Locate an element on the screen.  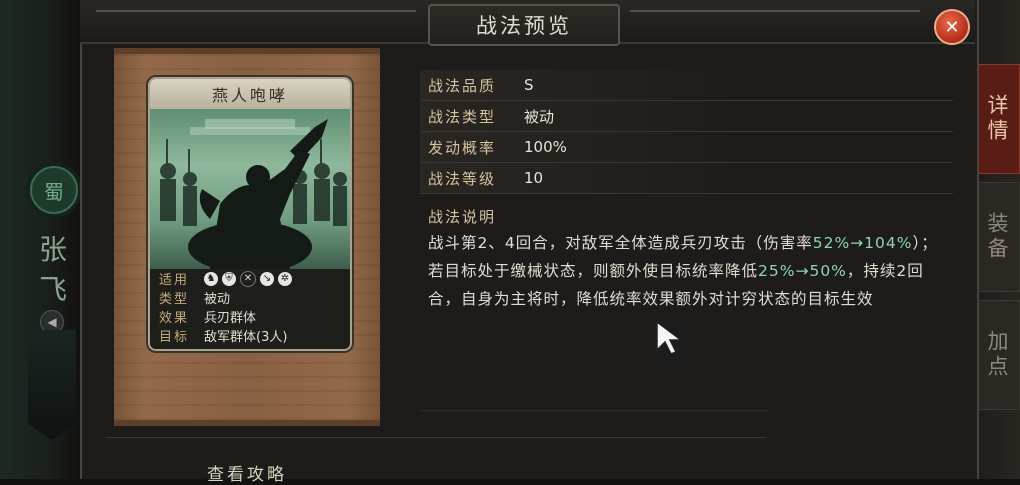
hero-name: 张飞 is located at coordinates (52, 269).